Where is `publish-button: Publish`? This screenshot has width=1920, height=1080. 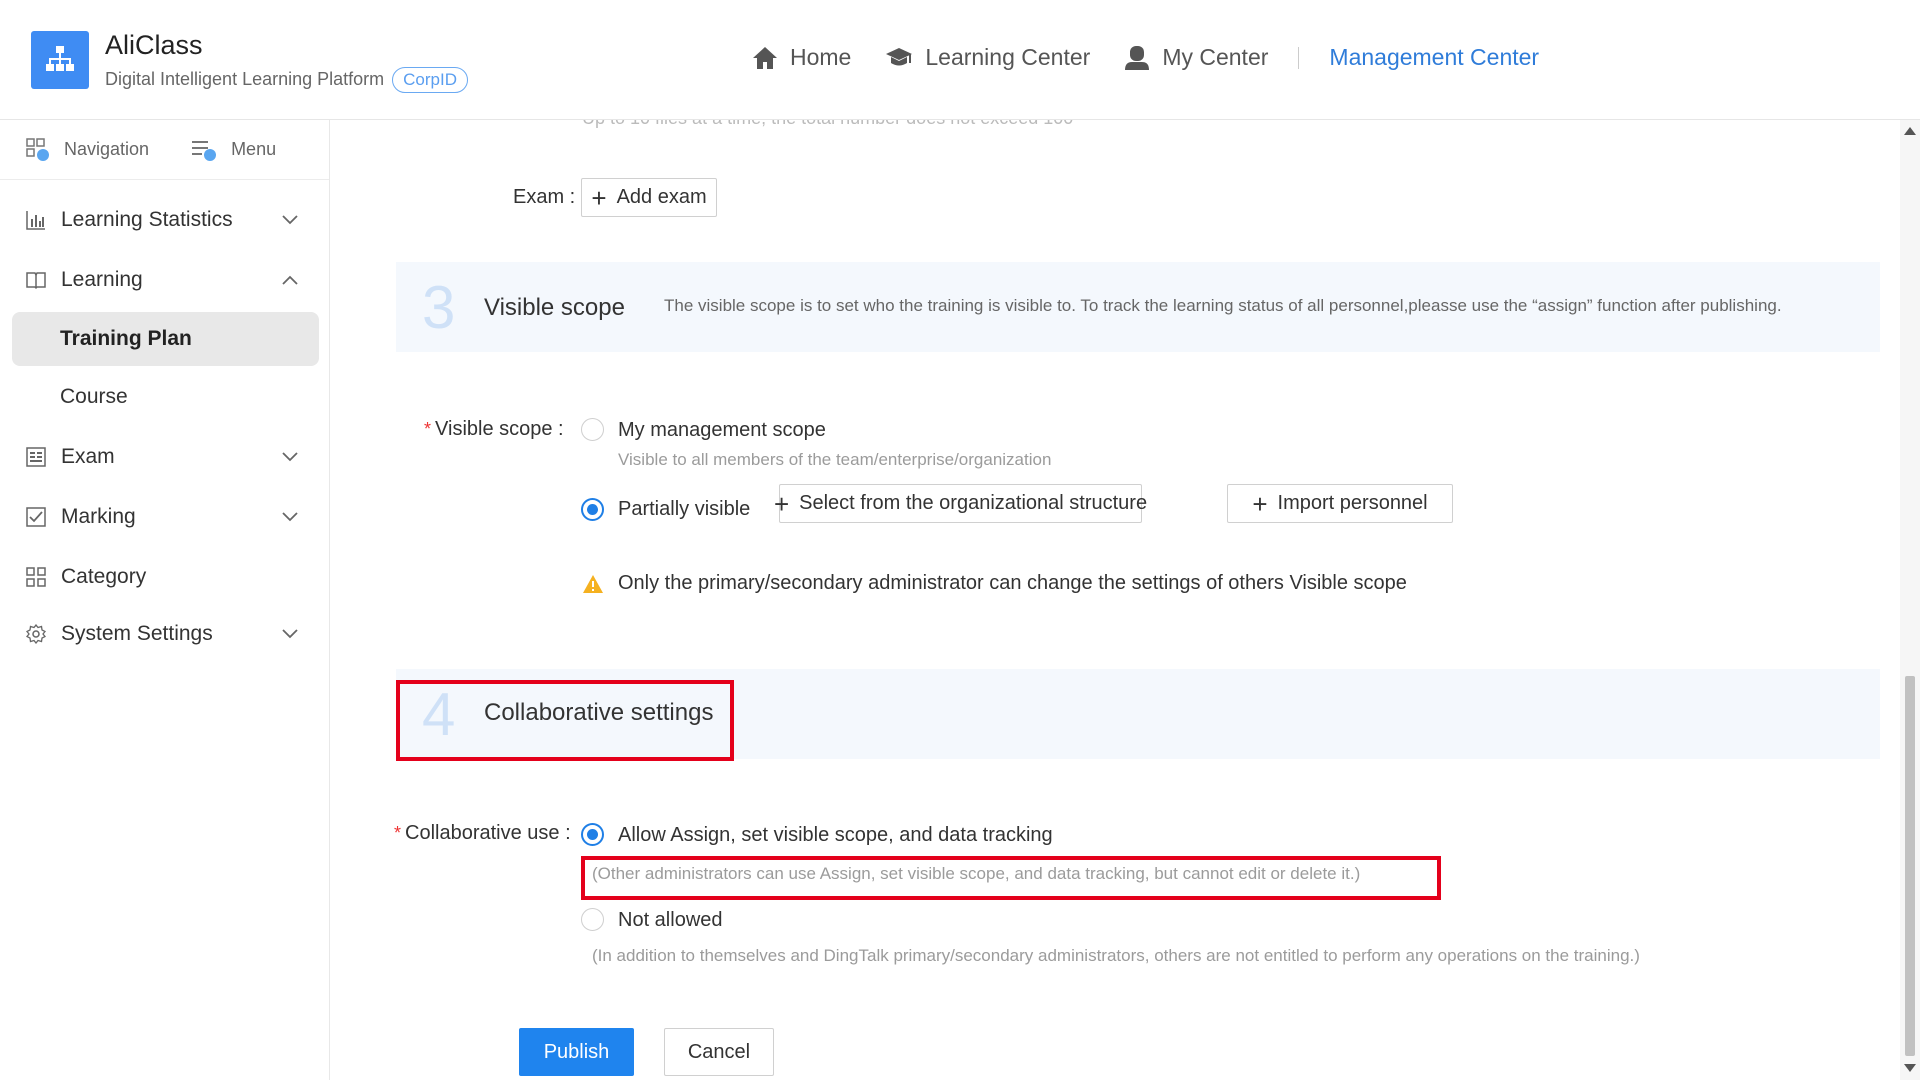
publish-button: Publish is located at coordinates (576, 1052).